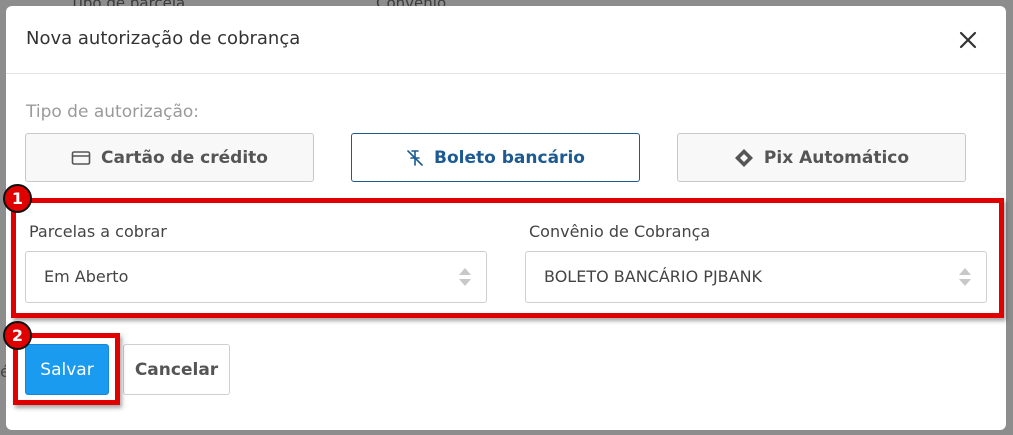  Describe the element at coordinates (176, 369) in the screenshot. I see `cancel-button: Cancelar` at that location.